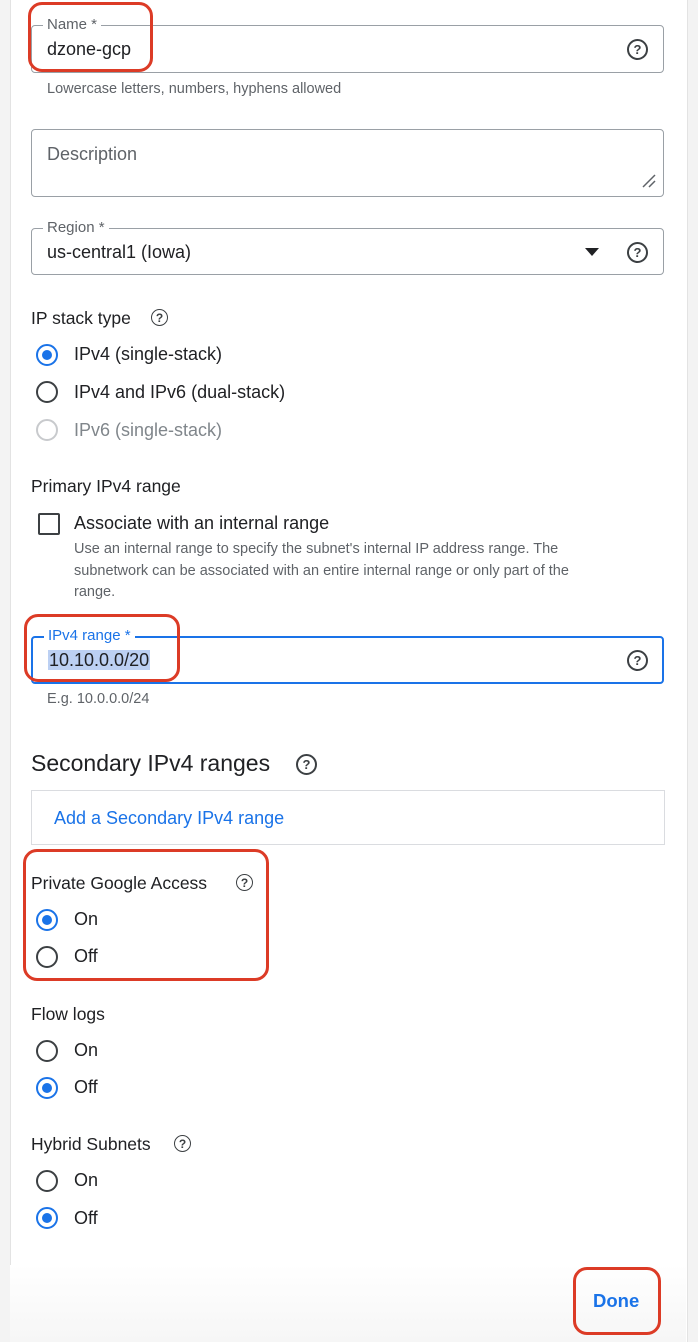  What do you see at coordinates (49, 524) in the screenshot?
I see `internal-range-checkbox` at bounding box center [49, 524].